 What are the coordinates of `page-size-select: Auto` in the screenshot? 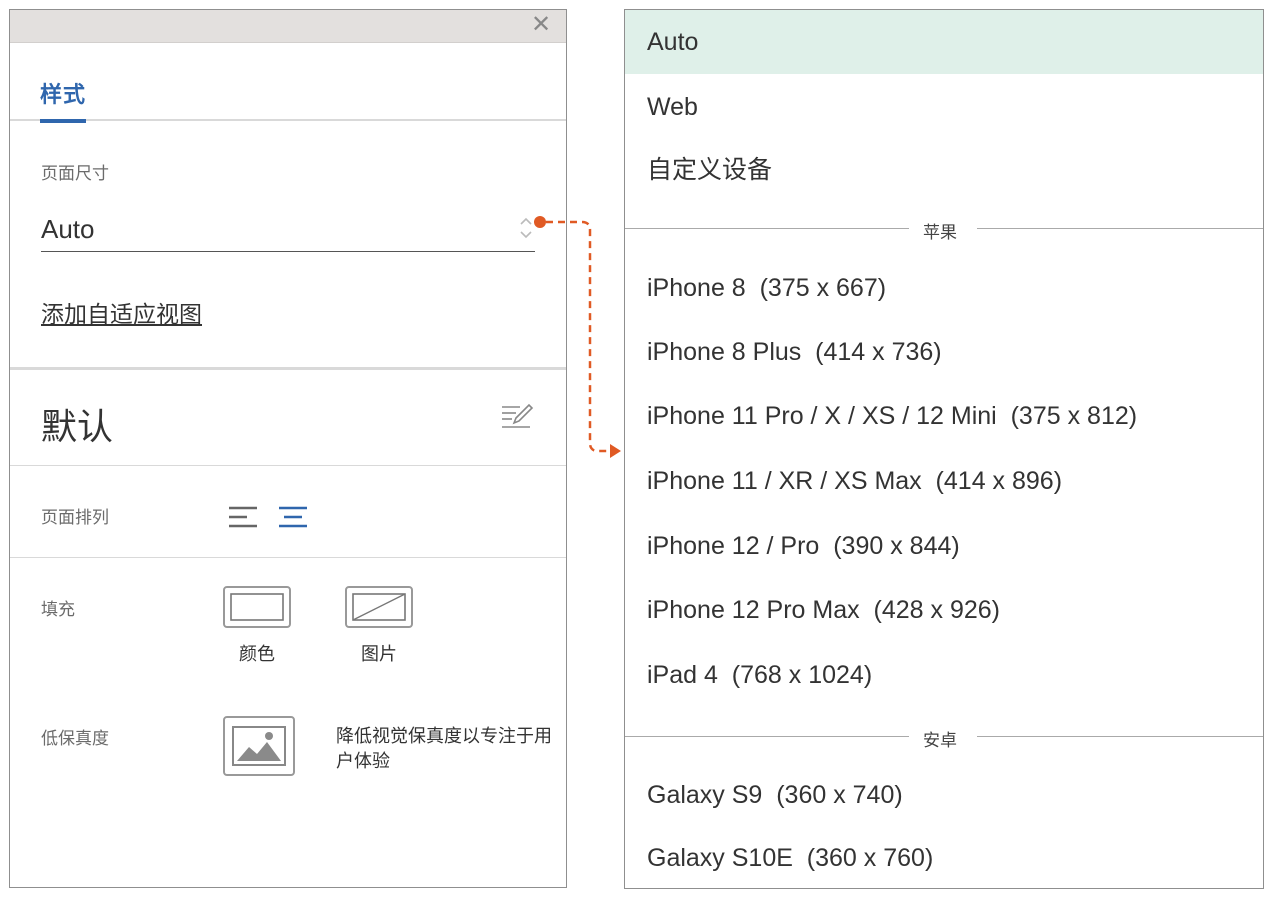 It's located at (288, 229).